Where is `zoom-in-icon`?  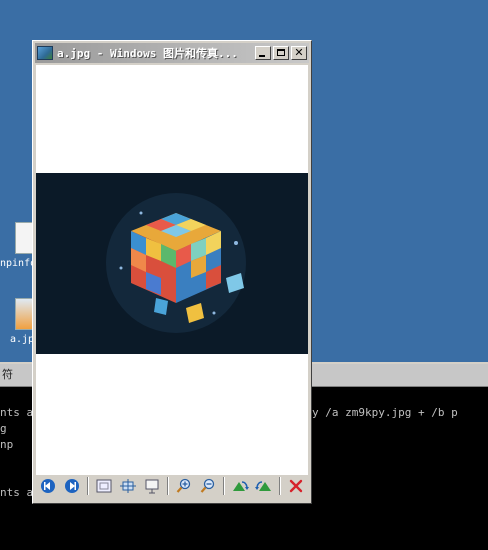
zoom-in-icon is located at coordinates (183, 485).